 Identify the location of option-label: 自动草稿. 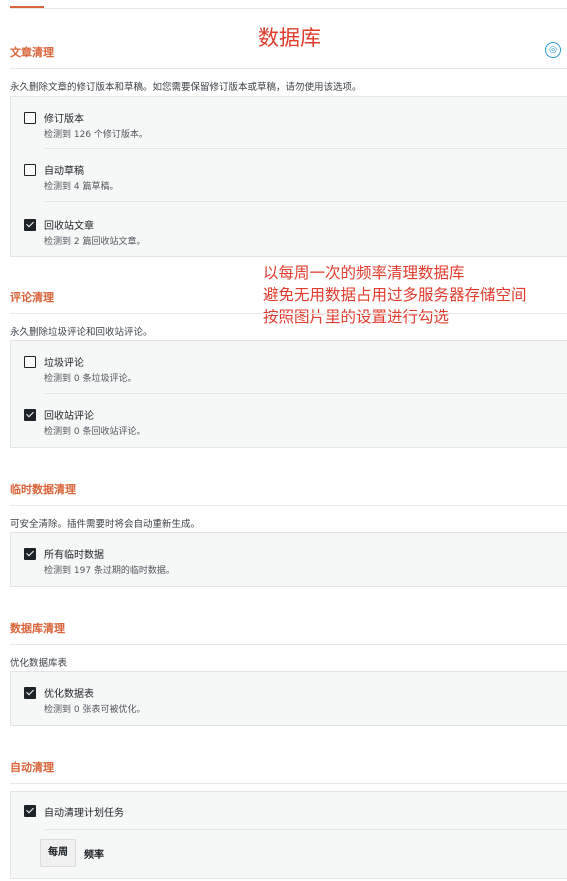
(64, 171).